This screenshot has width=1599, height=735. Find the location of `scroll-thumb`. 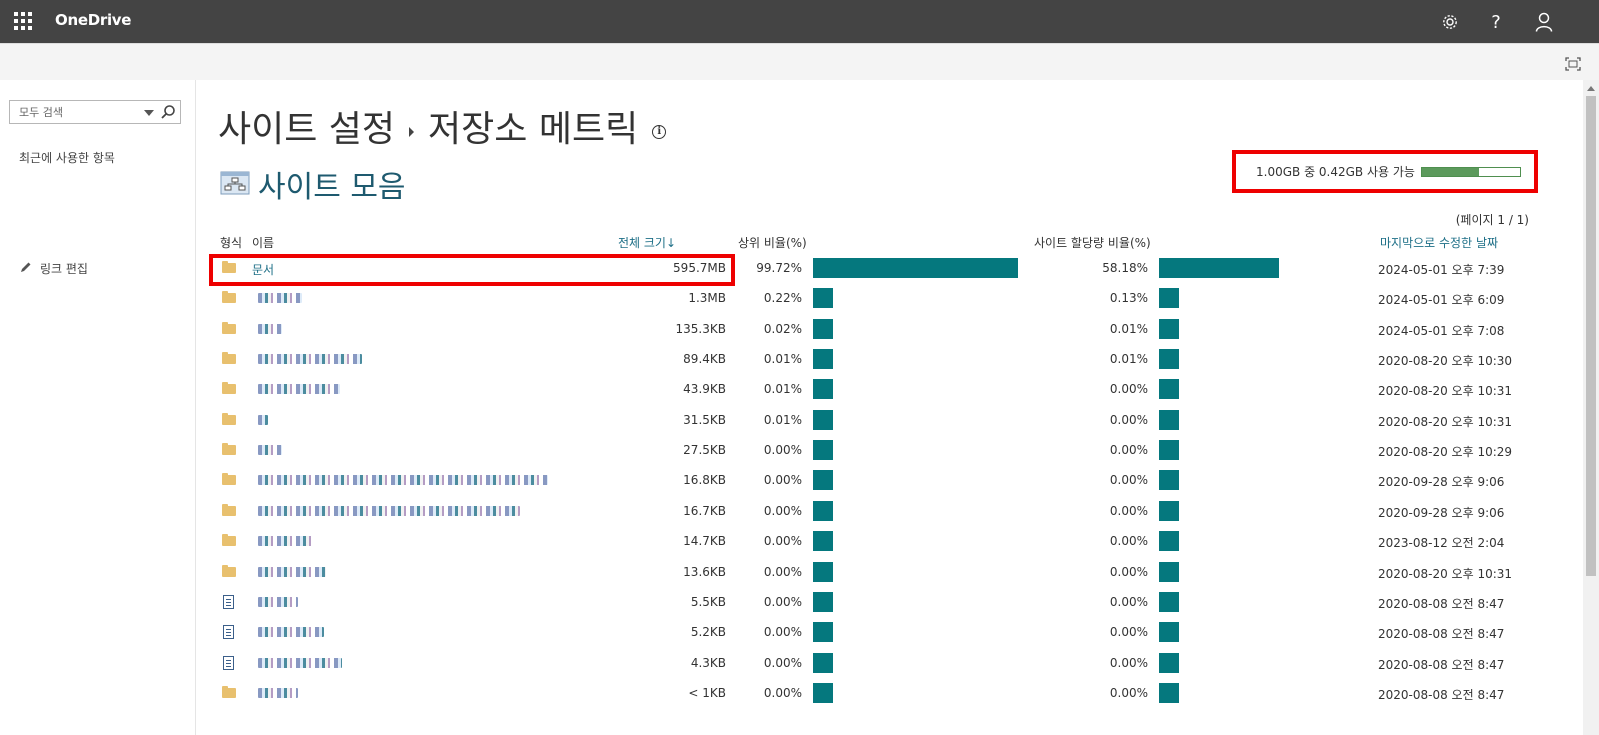

scroll-thumb is located at coordinates (1591, 336).